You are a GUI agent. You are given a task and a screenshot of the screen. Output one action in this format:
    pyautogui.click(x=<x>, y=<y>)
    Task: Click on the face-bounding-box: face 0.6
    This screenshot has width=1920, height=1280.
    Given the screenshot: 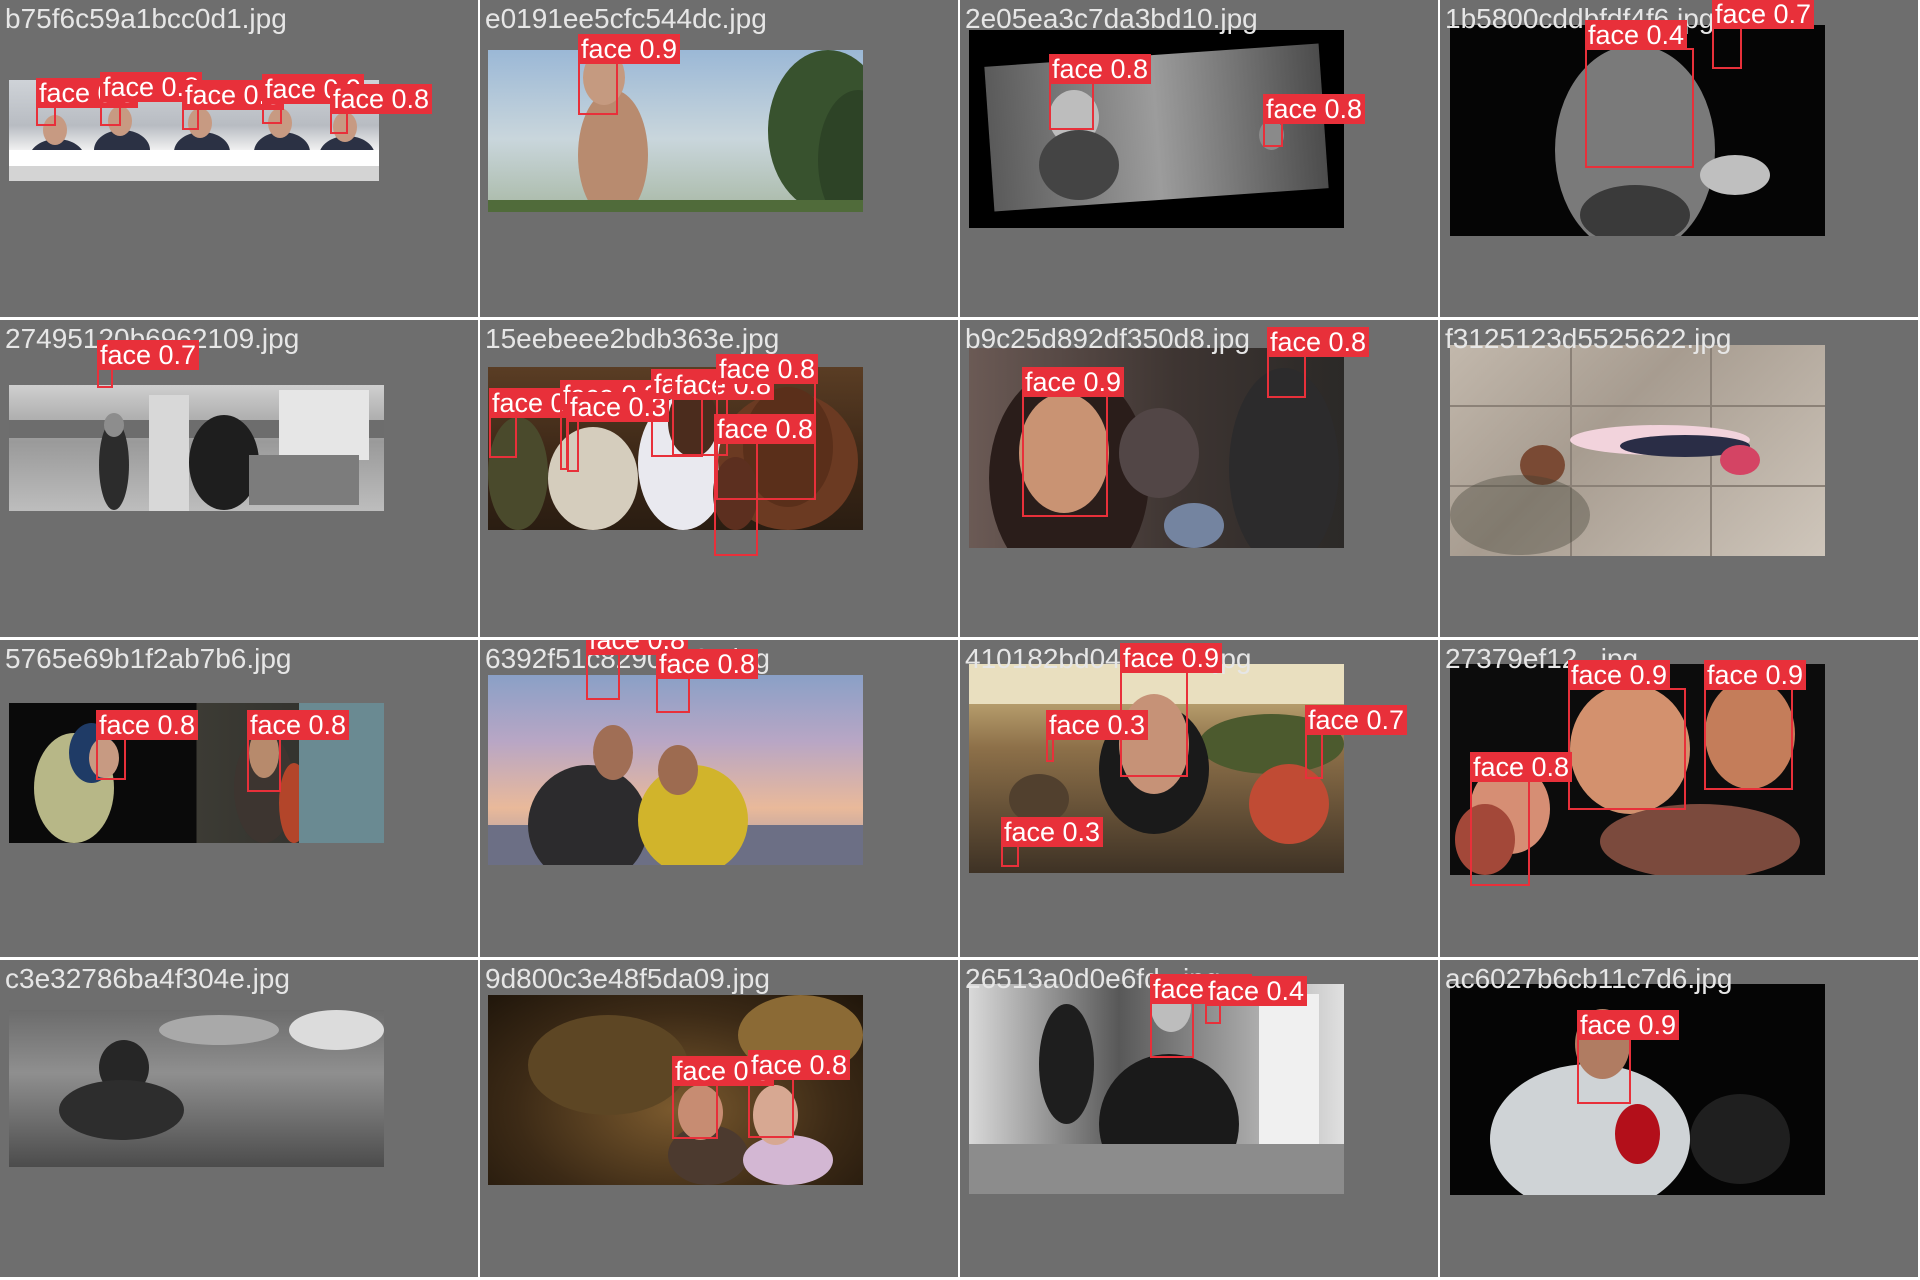 What is the action you would take?
    pyautogui.click(x=540, y=423)
    